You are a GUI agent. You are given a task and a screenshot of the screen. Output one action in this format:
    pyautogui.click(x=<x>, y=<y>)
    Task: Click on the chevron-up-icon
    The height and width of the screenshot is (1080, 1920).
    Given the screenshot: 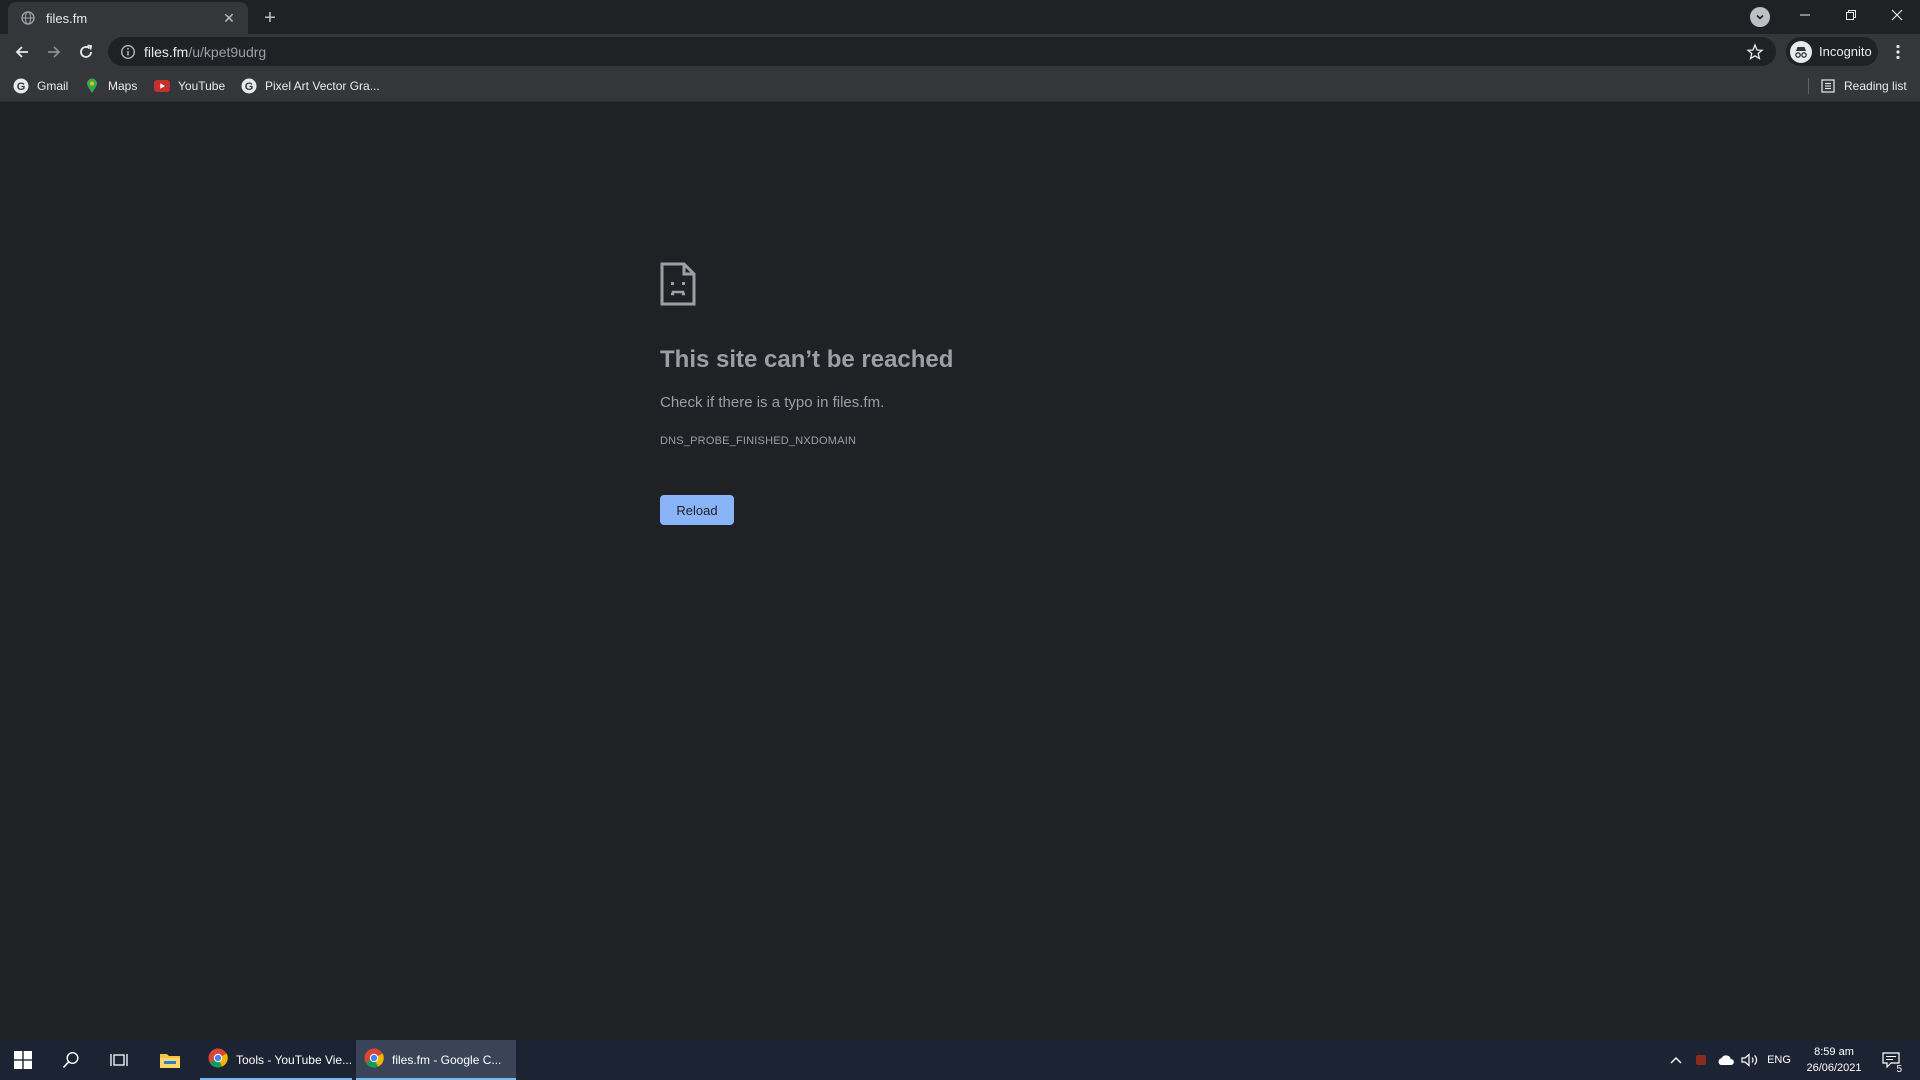 What is the action you would take?
    pyautogui.click(x=1676, y=1060)
    